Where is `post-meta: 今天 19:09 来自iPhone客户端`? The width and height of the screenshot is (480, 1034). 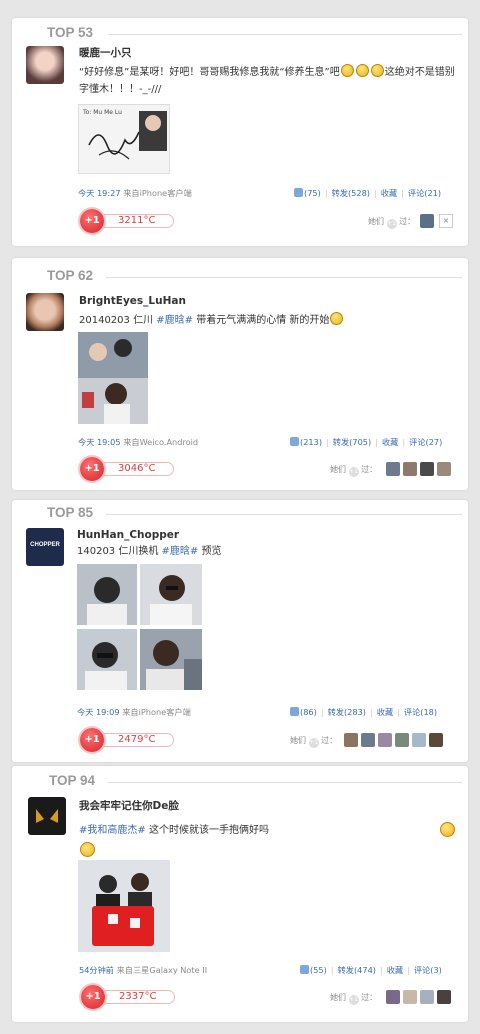
post-meta: 今天 19:09 来自iPhone客户端 is located at coordinates (134, 712).